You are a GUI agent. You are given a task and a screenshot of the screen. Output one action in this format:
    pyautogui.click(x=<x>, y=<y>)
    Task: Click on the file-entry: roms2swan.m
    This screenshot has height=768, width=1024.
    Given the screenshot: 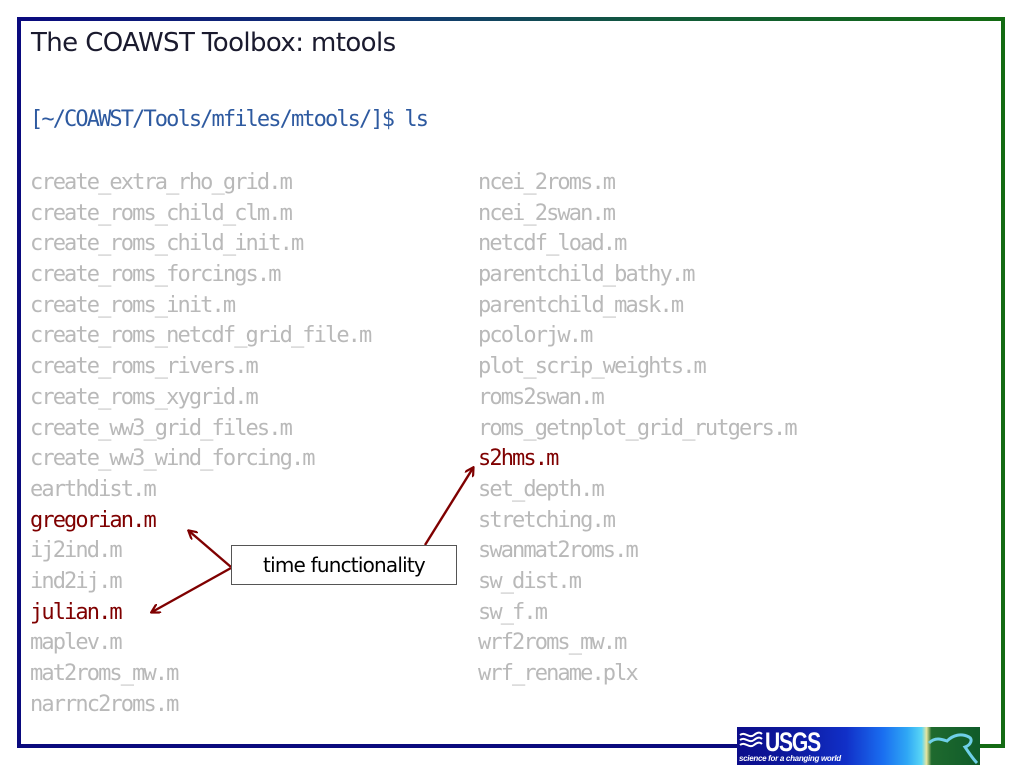 What is the action you would take?
    pyautogui.click(x=541, y=397)
    